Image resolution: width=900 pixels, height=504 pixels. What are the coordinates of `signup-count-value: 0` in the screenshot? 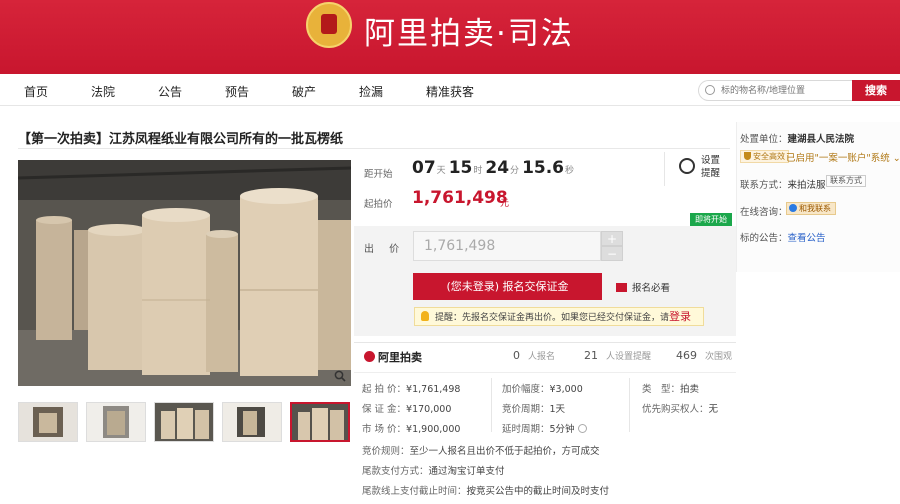 It's located at (516, 355).